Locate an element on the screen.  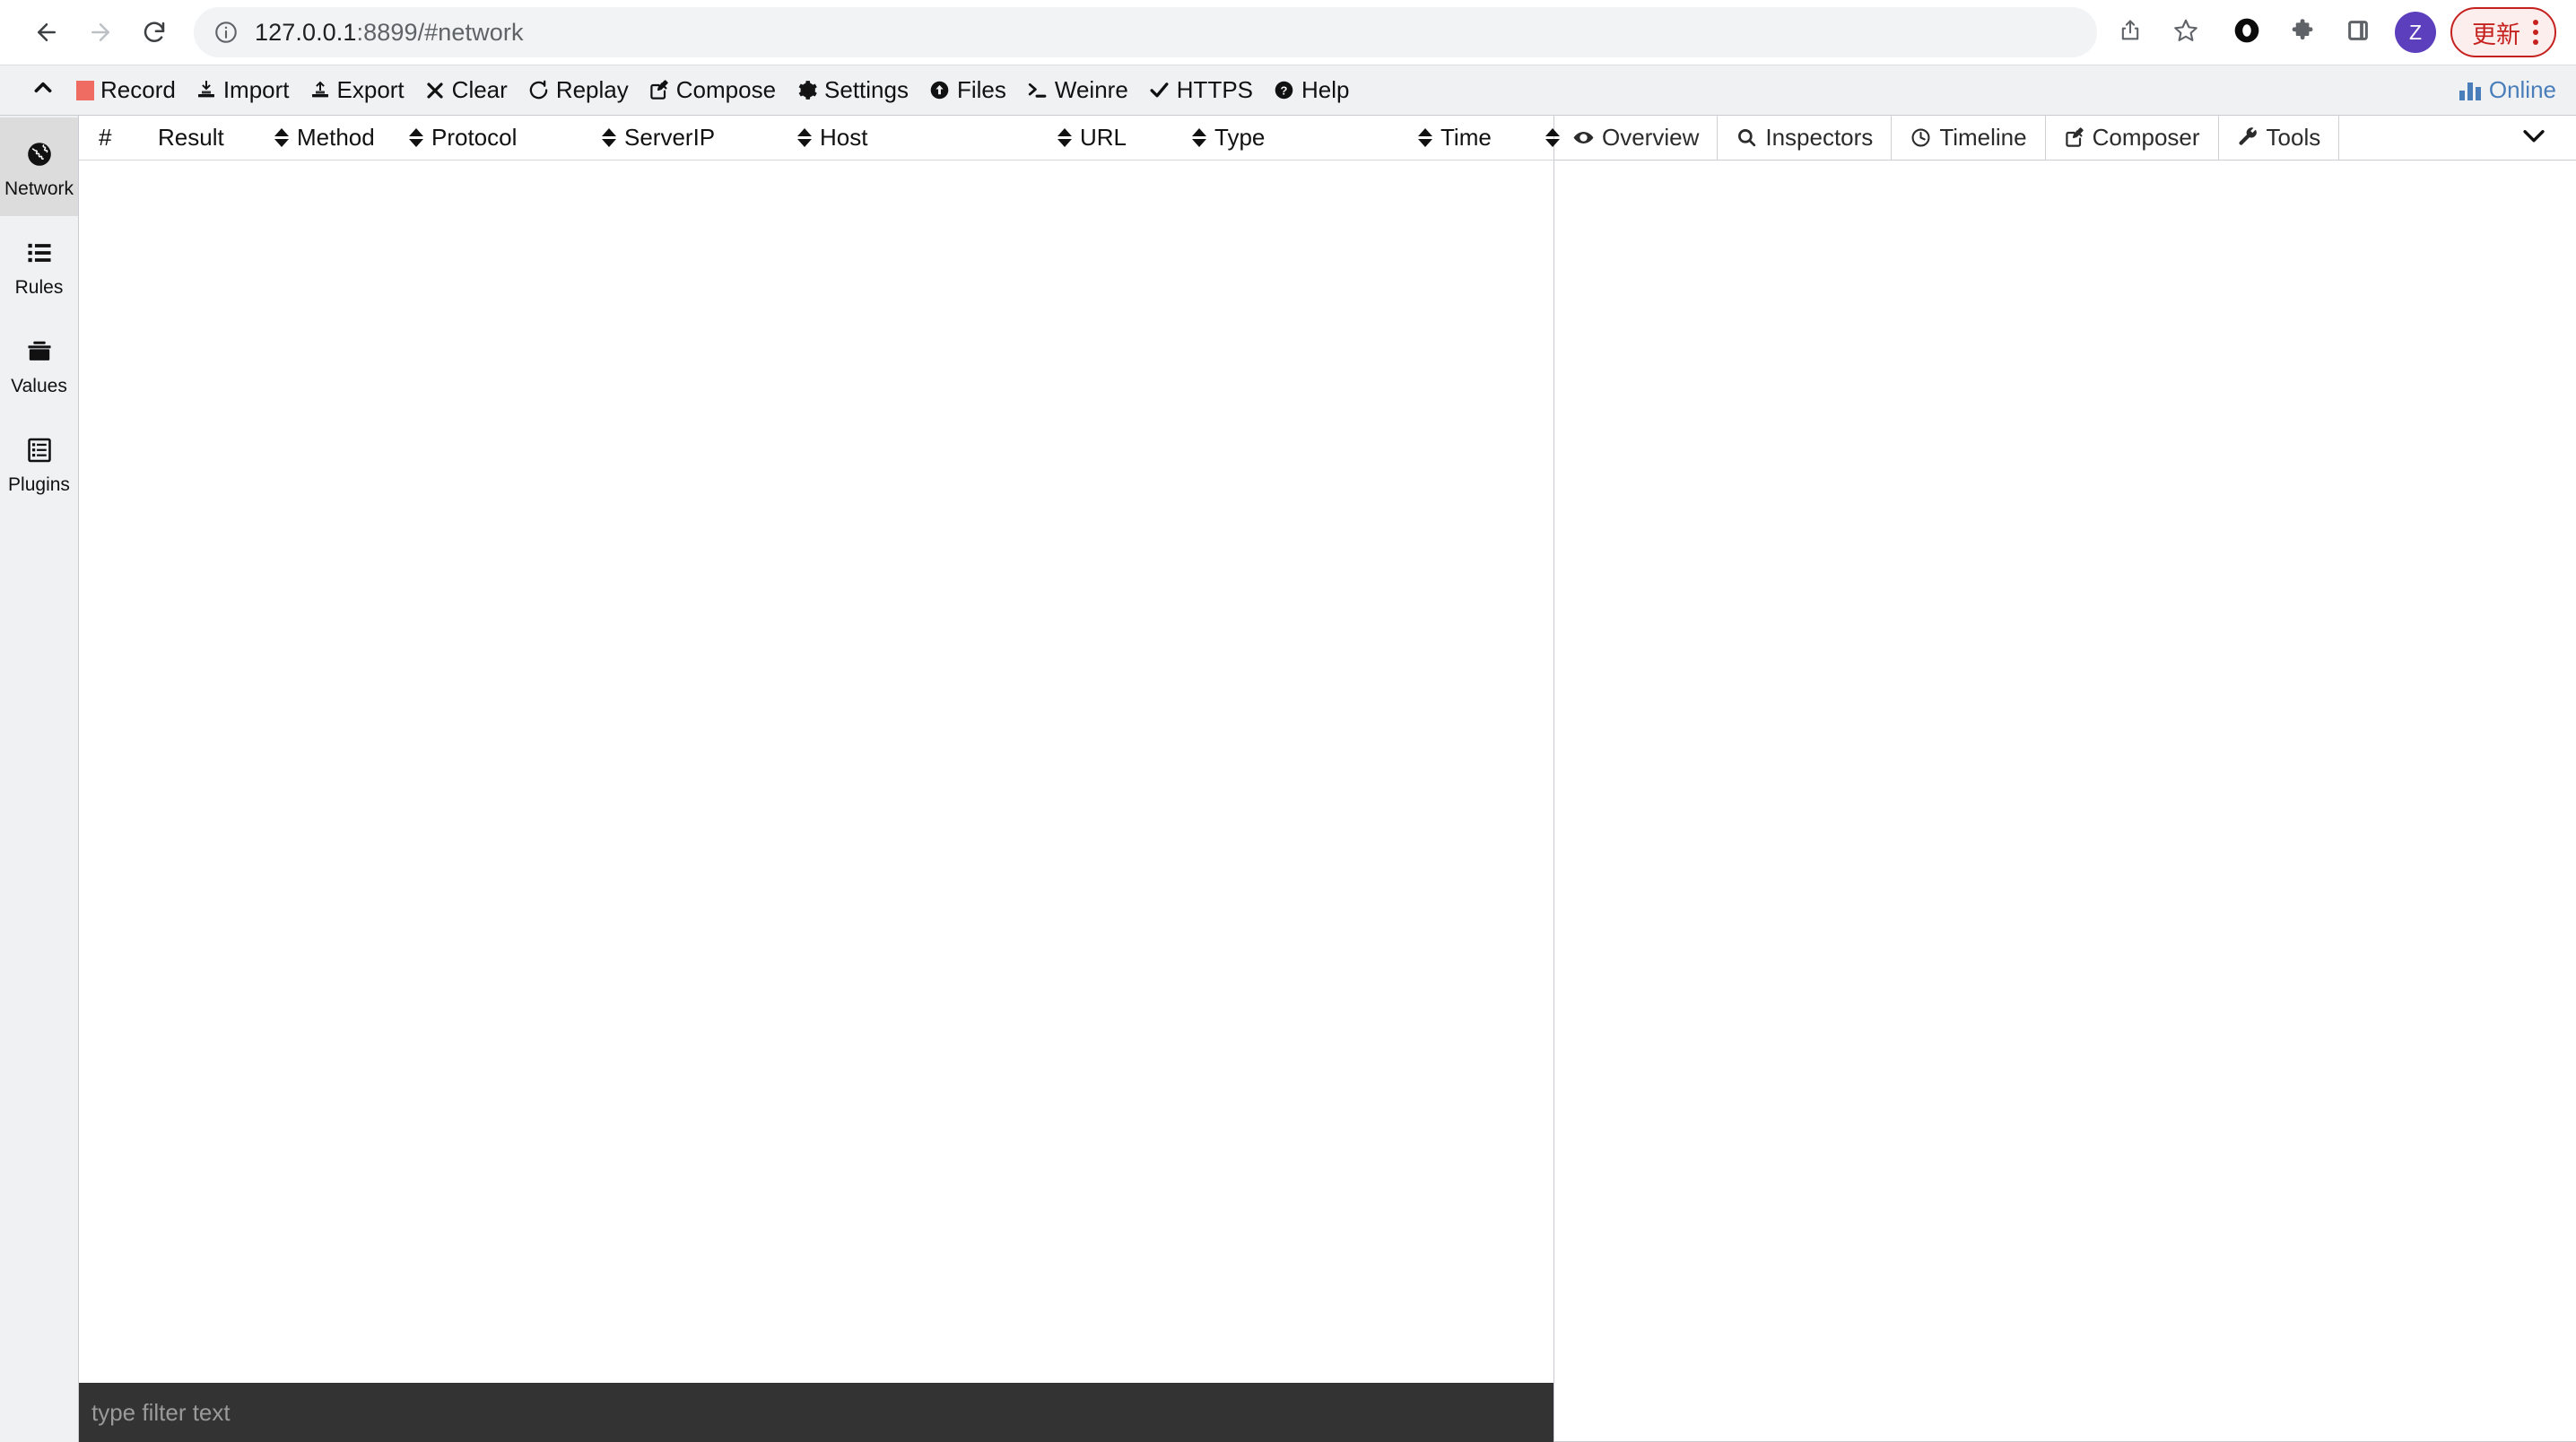
tab-inspectors: Inspectors is located at coordinates (1805, 138).